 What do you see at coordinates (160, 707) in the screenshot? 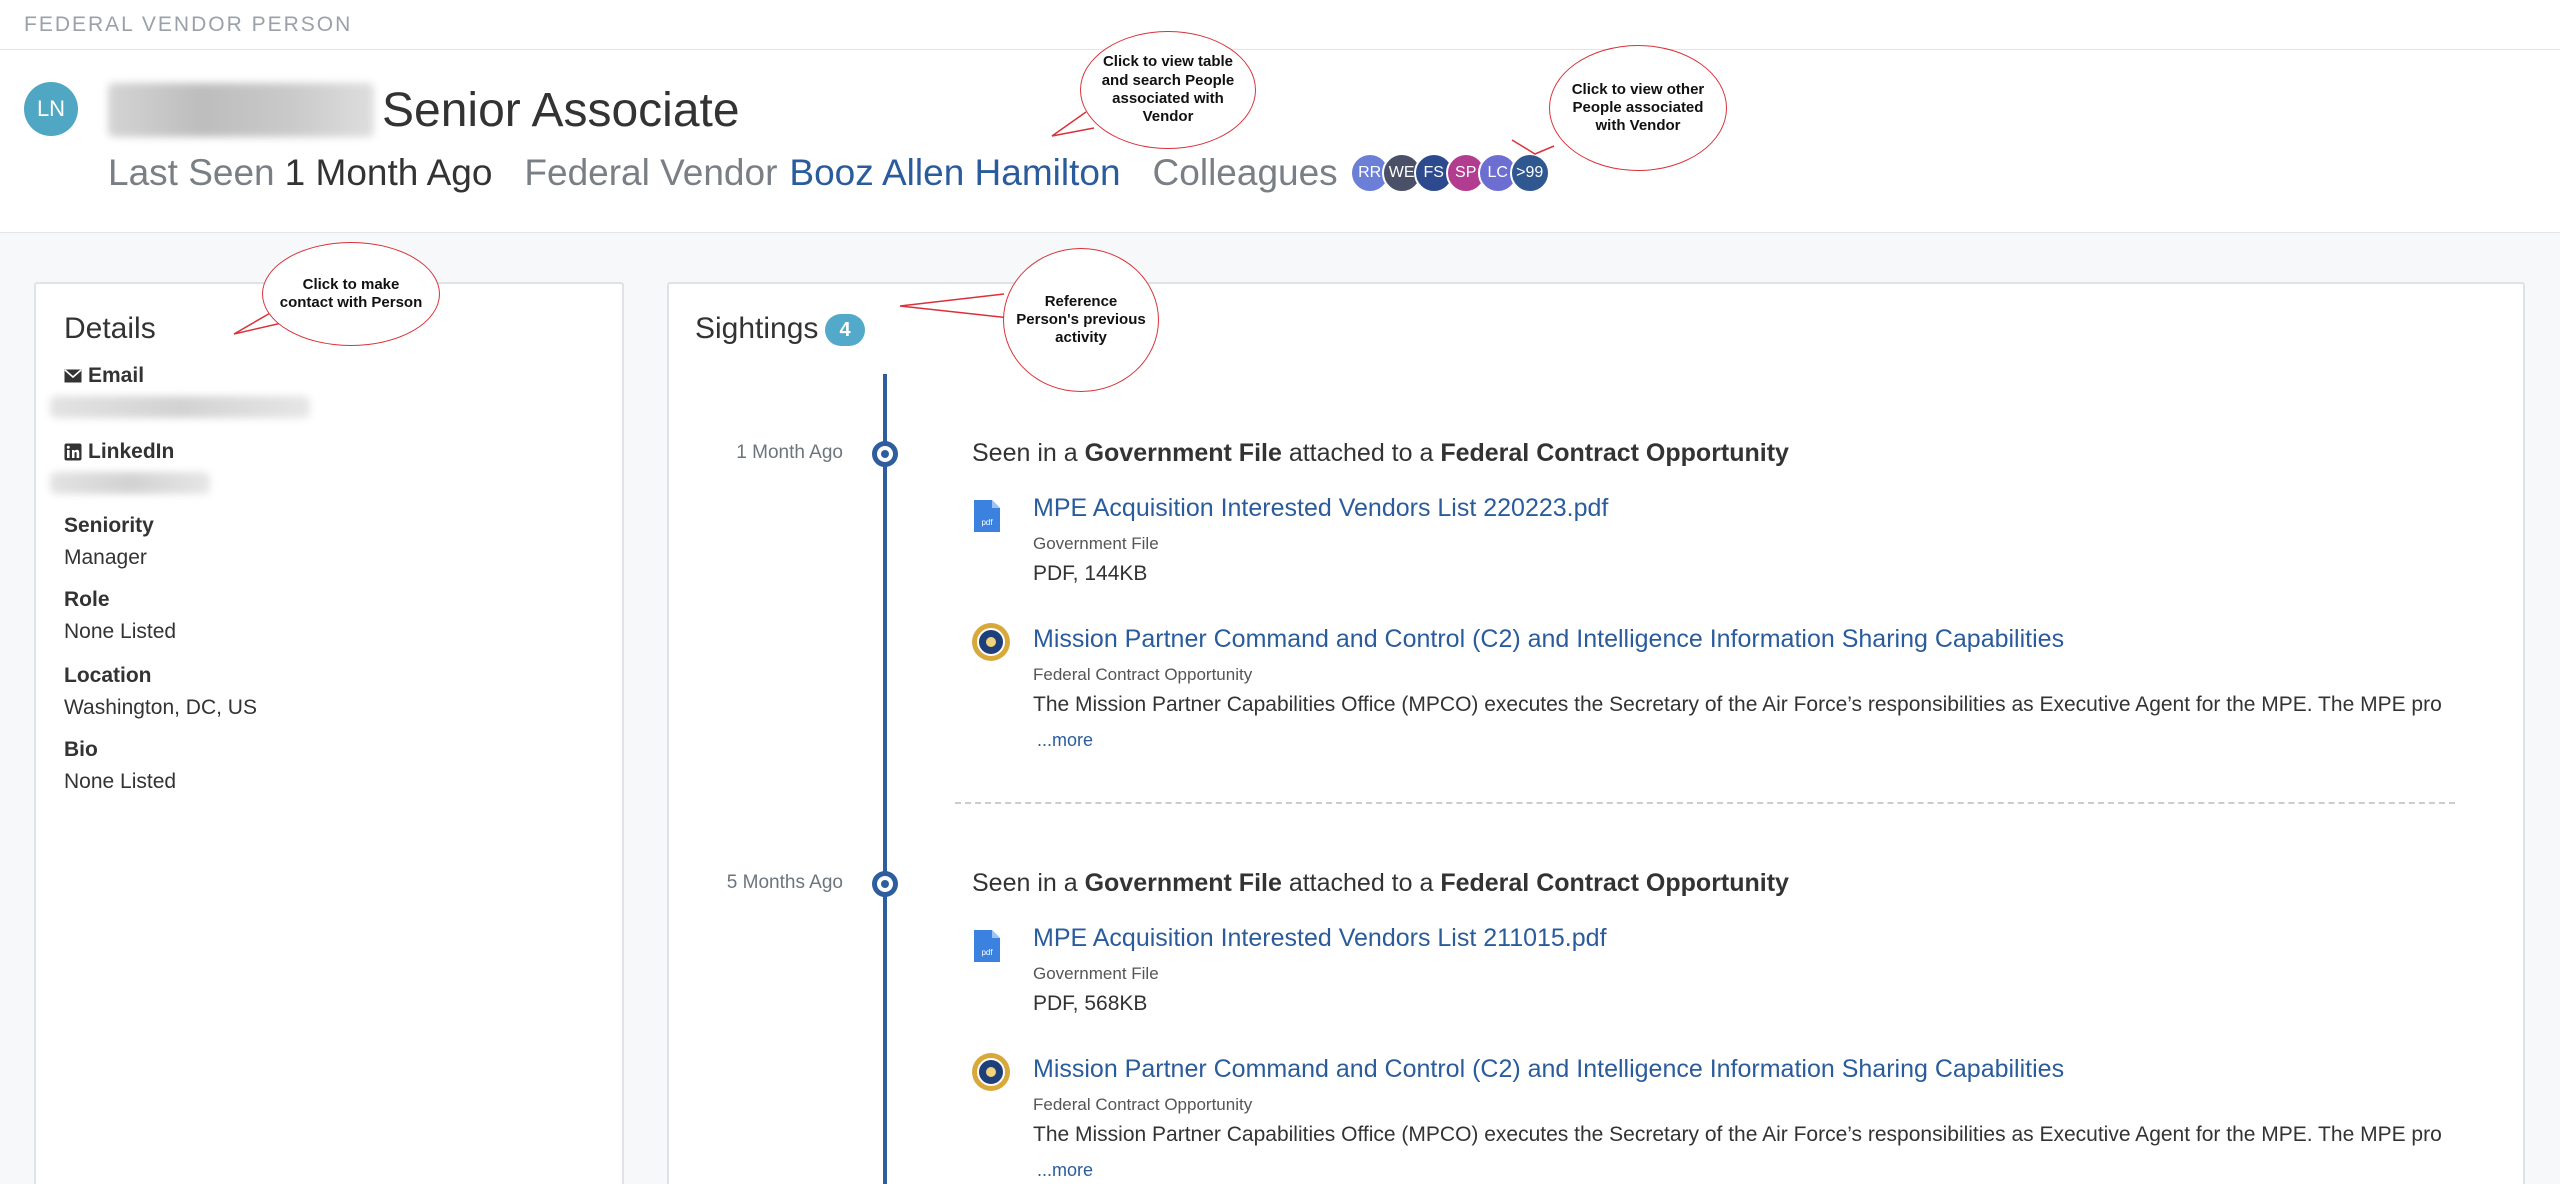
I see `location-value: Washington, DC, US` at bounding box center [160, 707].